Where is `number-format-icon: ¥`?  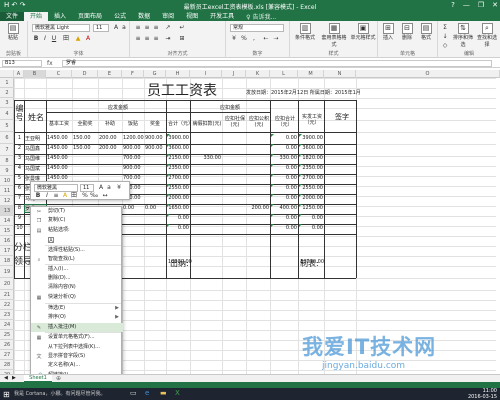 number-format-icon: ¥ is located at coordinates (119, 188).